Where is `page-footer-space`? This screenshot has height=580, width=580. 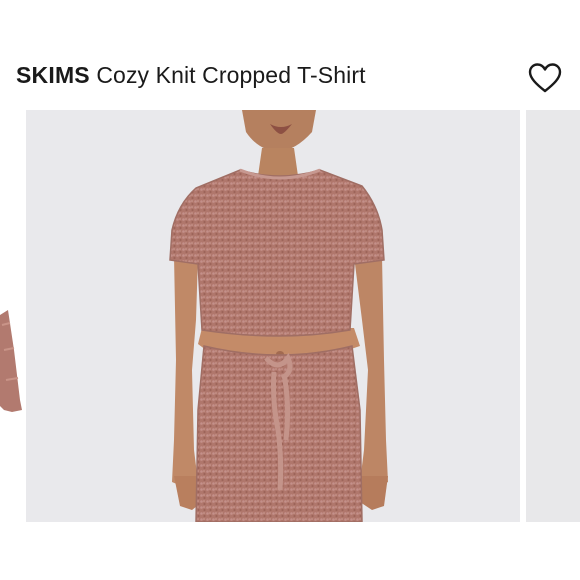 page-footer-space is located at coordinates (290, 551).